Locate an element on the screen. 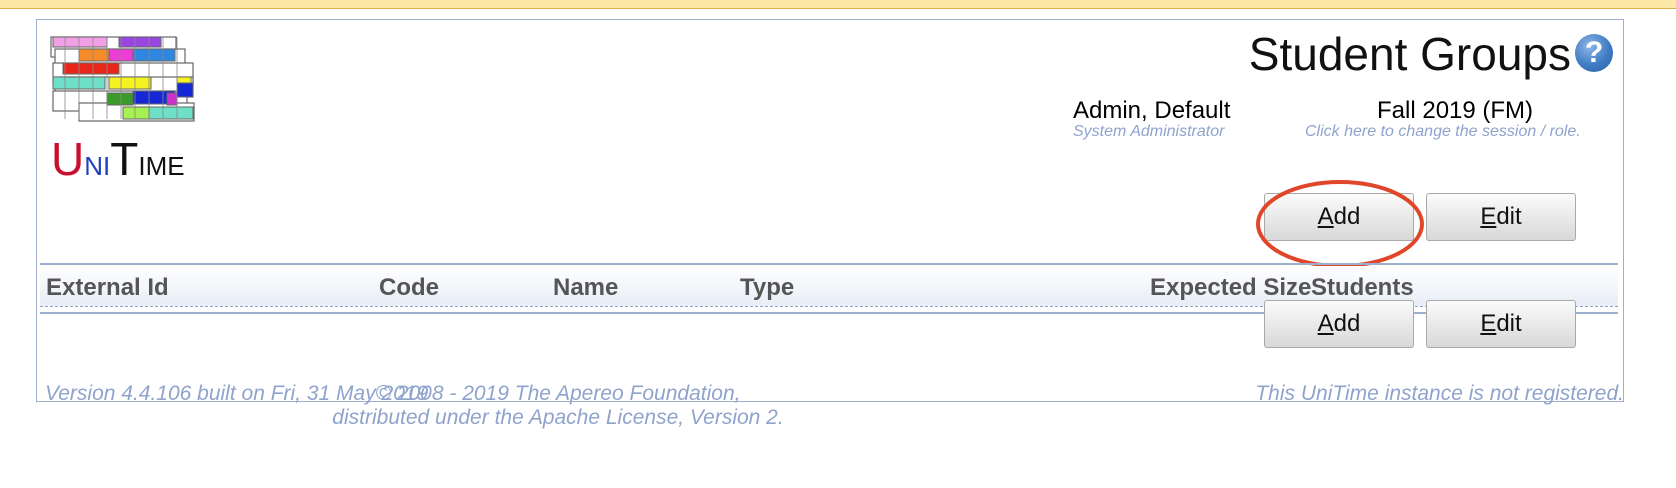 This screenshot has height=488, width=1676. edit-button-top: Edit is located at coordinates (1501, 217).